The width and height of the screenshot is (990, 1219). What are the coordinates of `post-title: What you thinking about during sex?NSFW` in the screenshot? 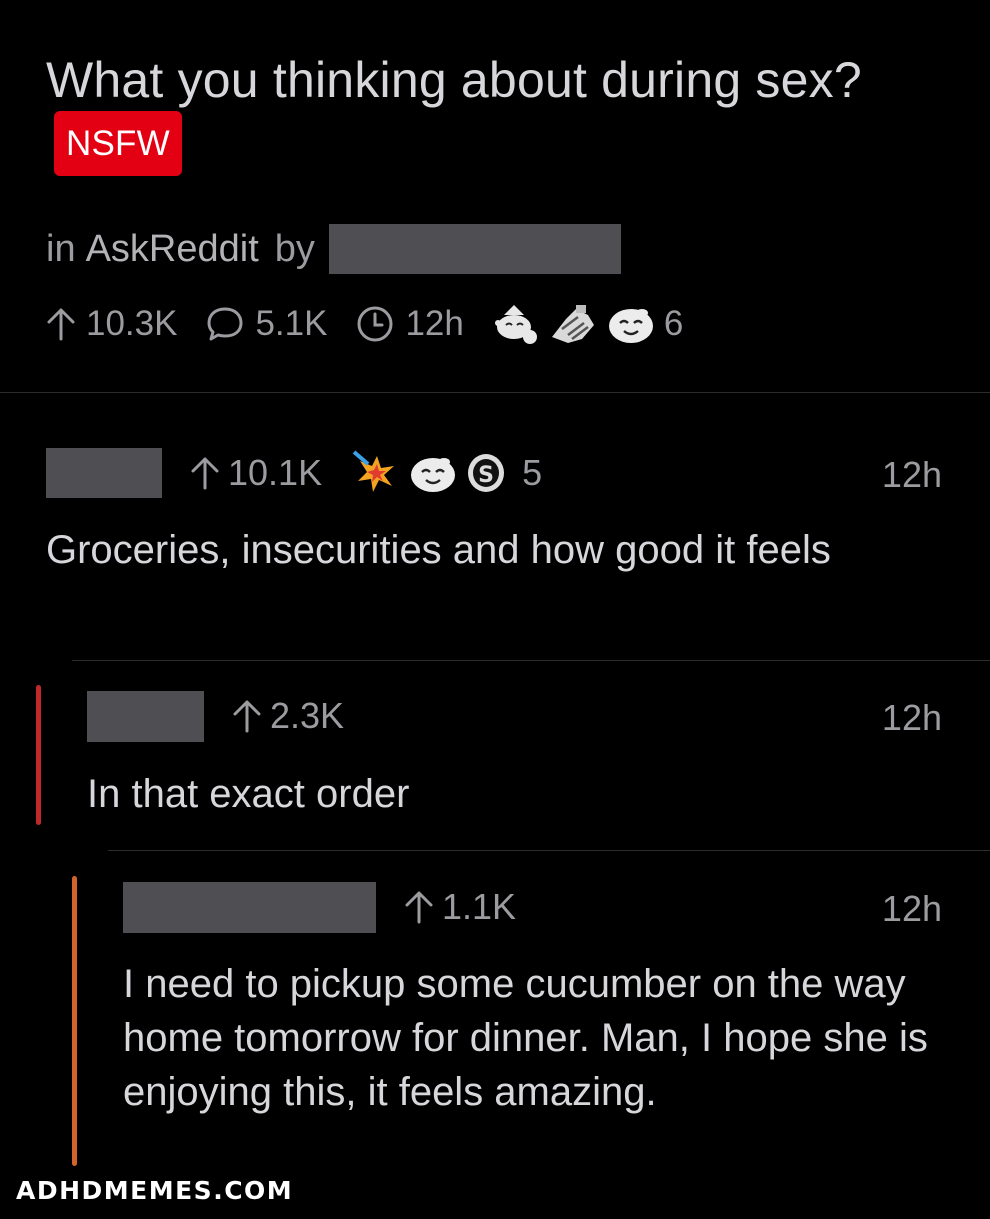 It's located at (486, 113).